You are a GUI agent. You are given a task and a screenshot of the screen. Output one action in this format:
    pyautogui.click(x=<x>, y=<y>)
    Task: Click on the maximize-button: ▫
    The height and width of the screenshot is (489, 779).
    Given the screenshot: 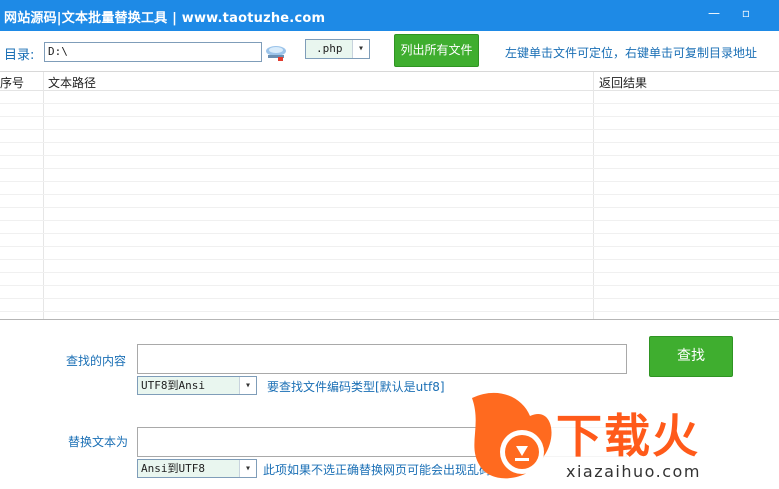 What is the action you would take?
    pyautogui.click(x=746, y=13)
    